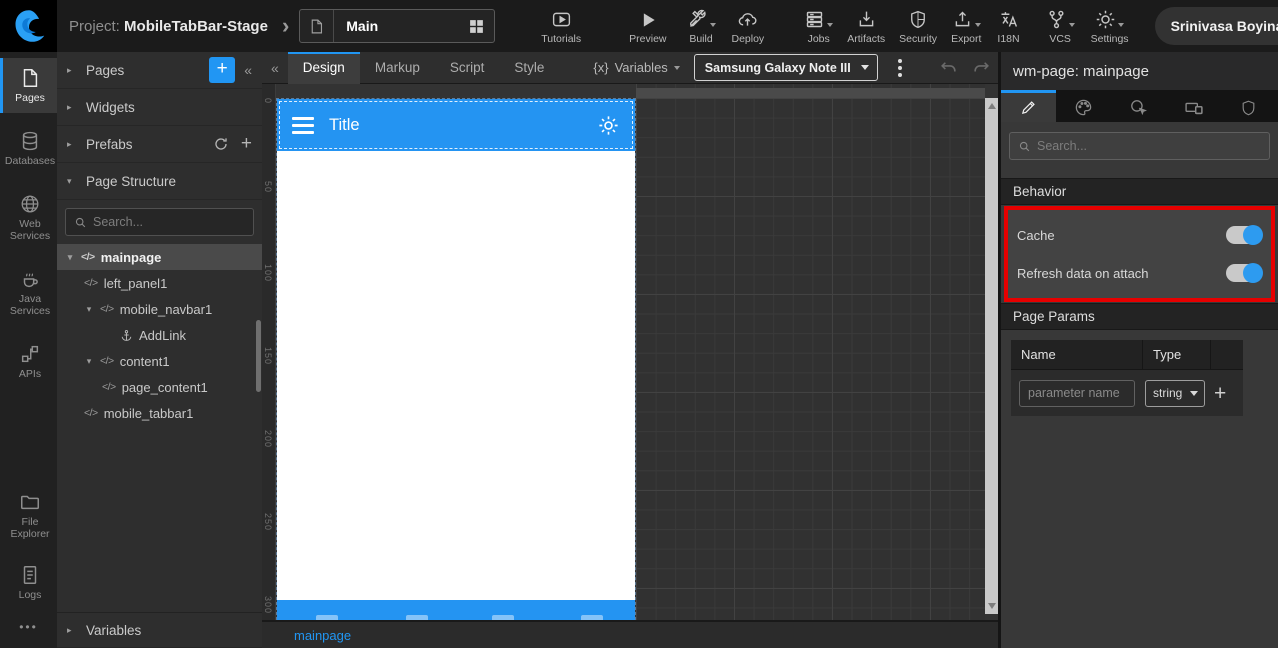  Describe the element at coordinates (94, 26) in the screenshot. I see `project-label: Project:` at that location.